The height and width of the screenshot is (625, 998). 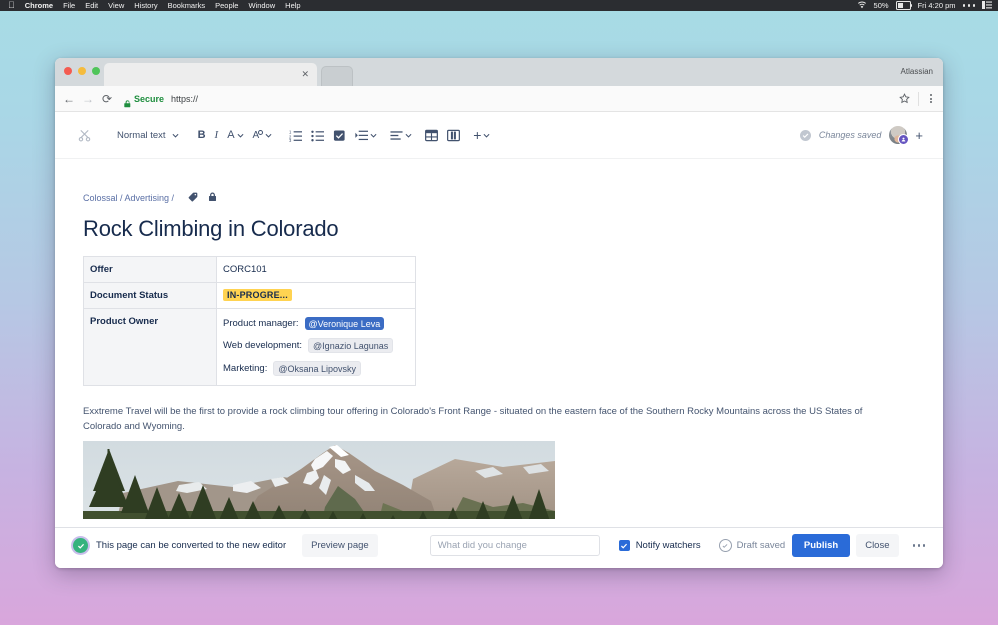 What do you see at coordinates (68, 71) in the screenshot?
I see `close-window-button` at bounding box center [68, 71].